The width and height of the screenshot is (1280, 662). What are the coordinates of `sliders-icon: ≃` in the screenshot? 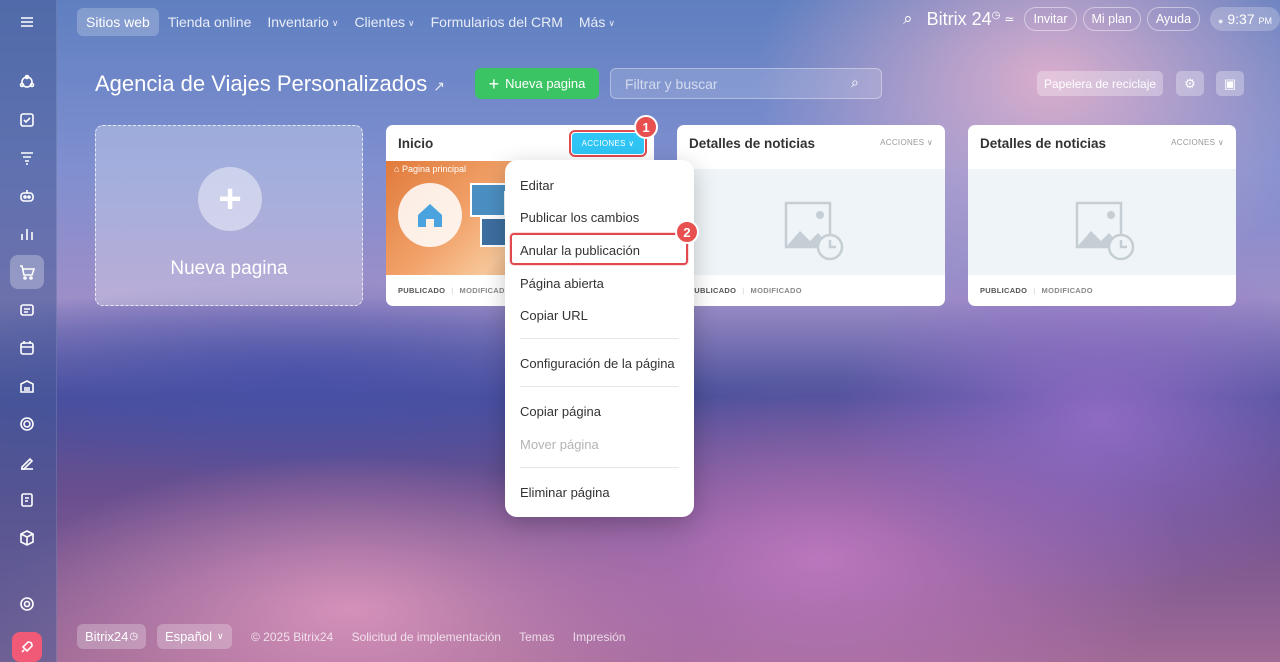 It's located at (1009, 19).